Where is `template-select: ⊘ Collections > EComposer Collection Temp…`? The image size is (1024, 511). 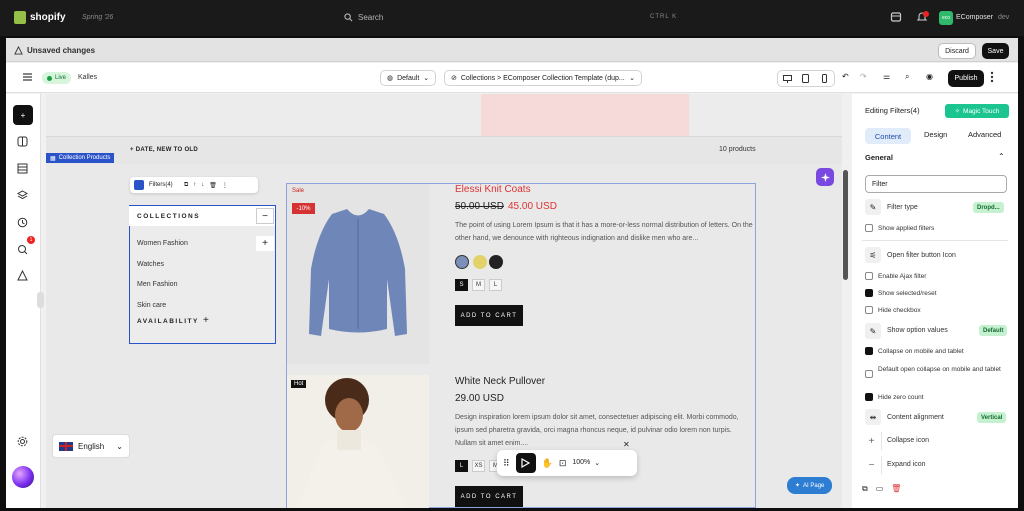 template-select: ⊘ Collections > EComposer Collection Temp… is located at coordinates (543, 78).